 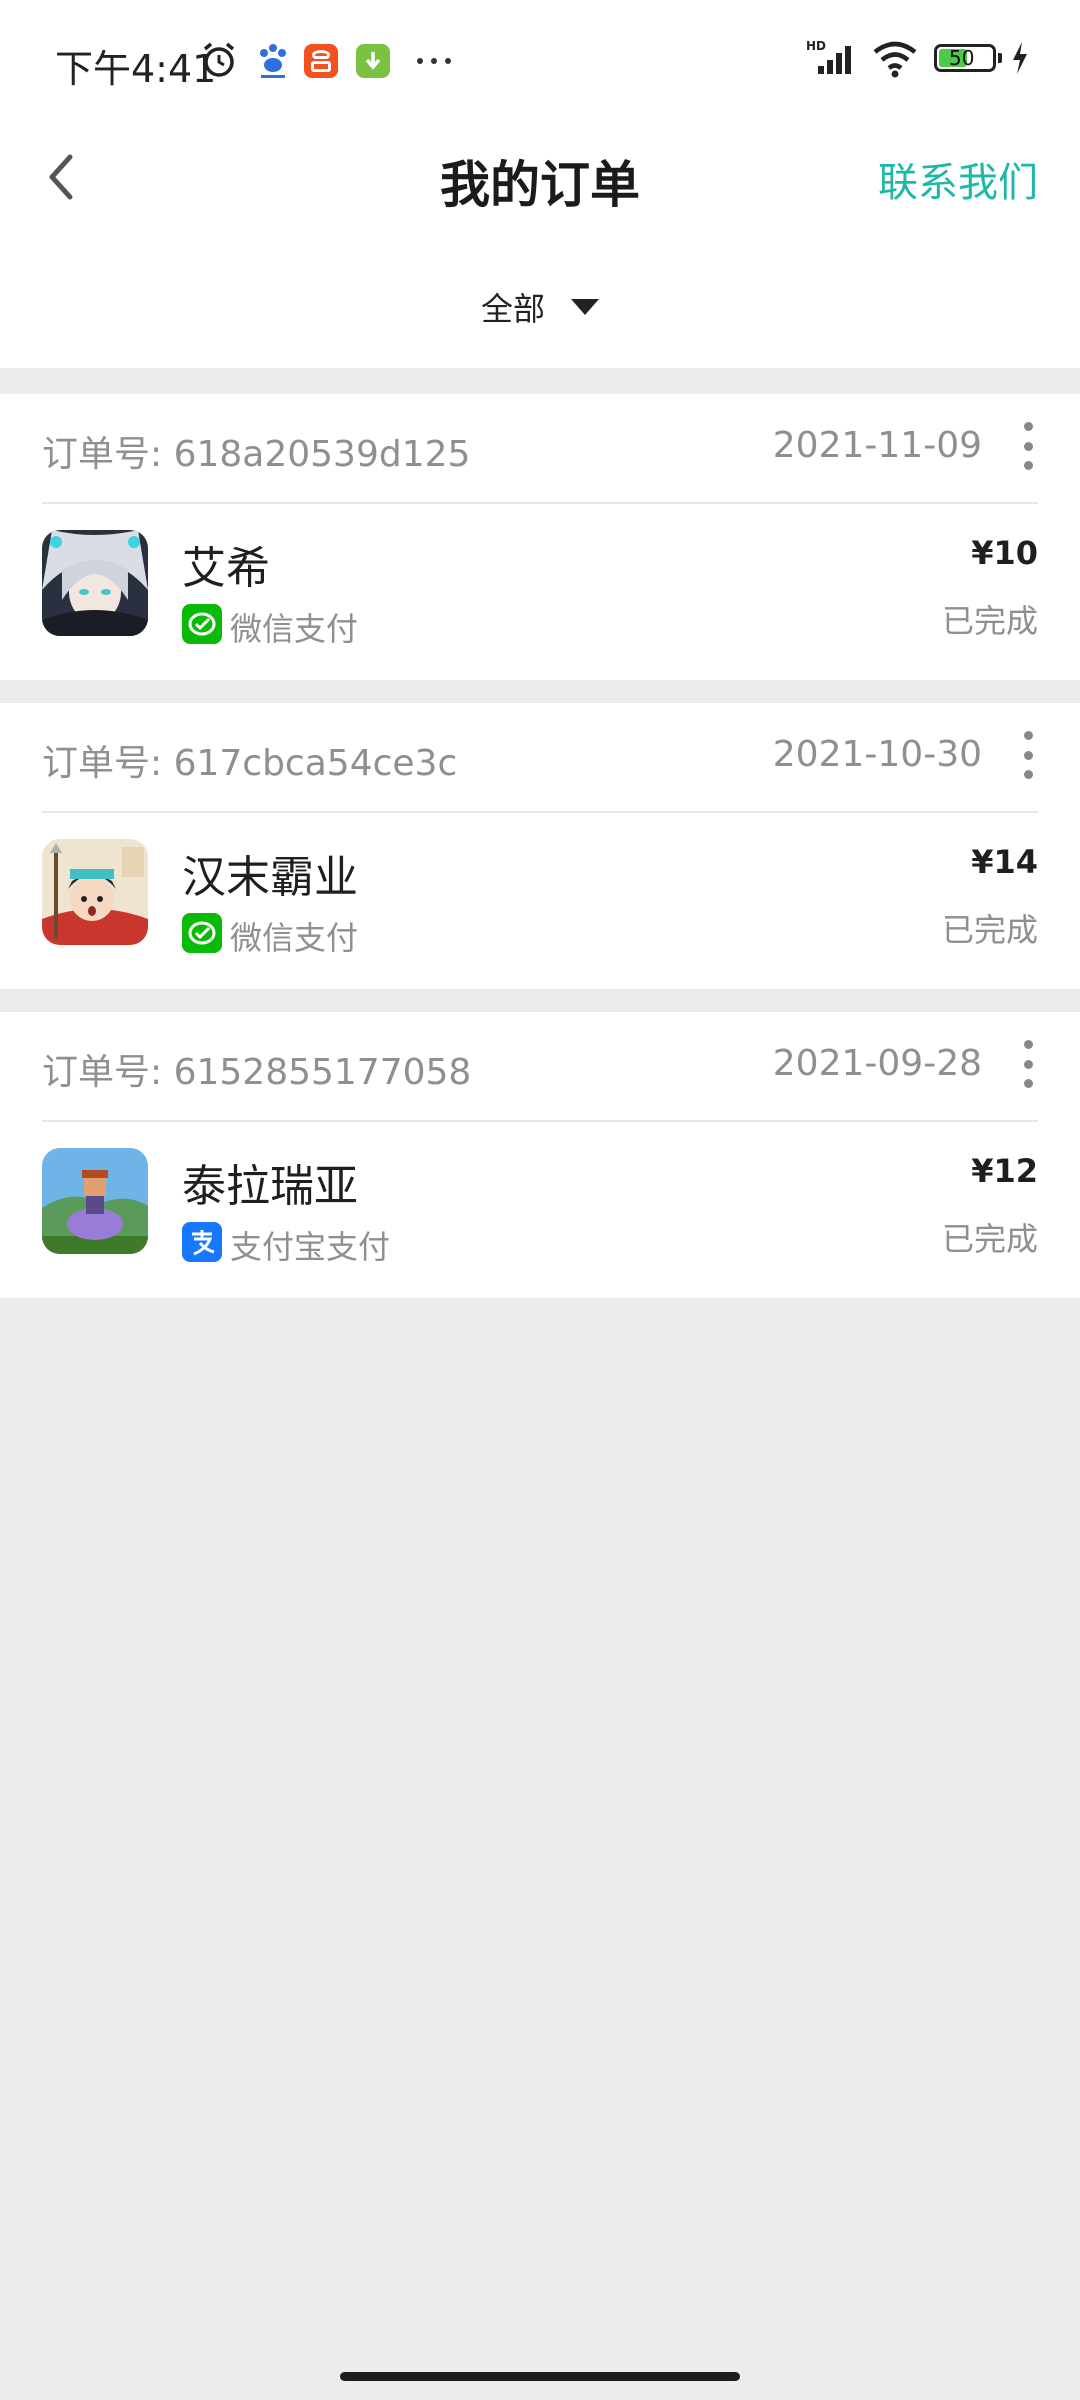 I want to click on payment-method: 支付宝支付, so click(x=310, y=1247).